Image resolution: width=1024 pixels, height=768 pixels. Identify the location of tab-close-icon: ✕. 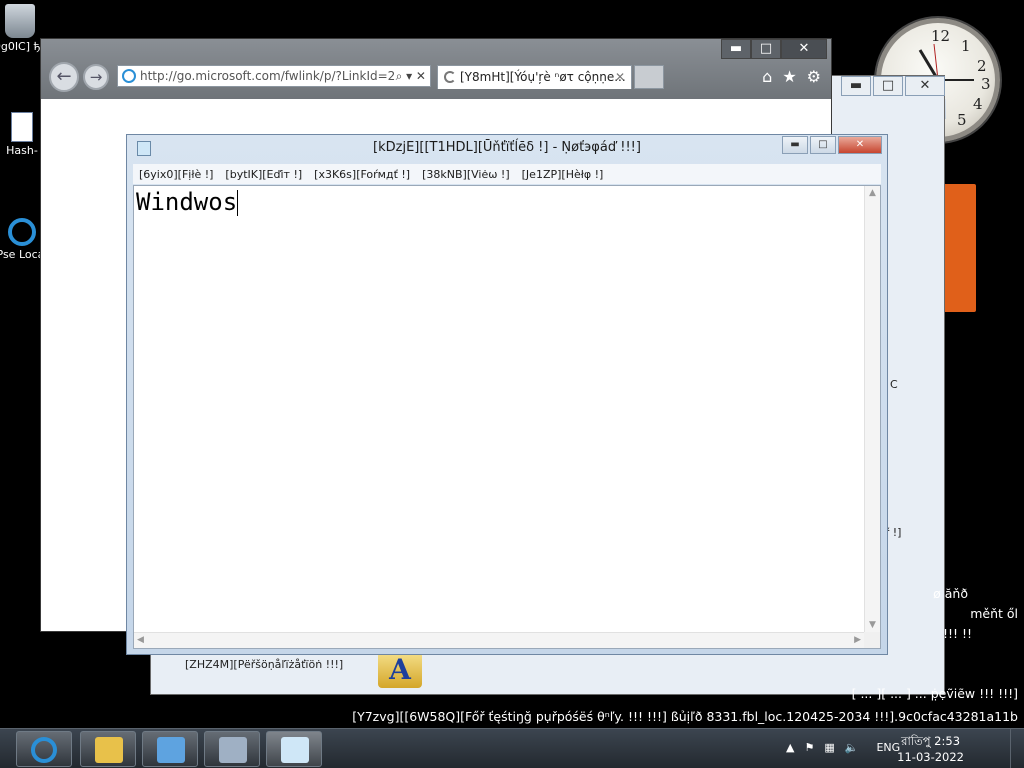
(620, 77).